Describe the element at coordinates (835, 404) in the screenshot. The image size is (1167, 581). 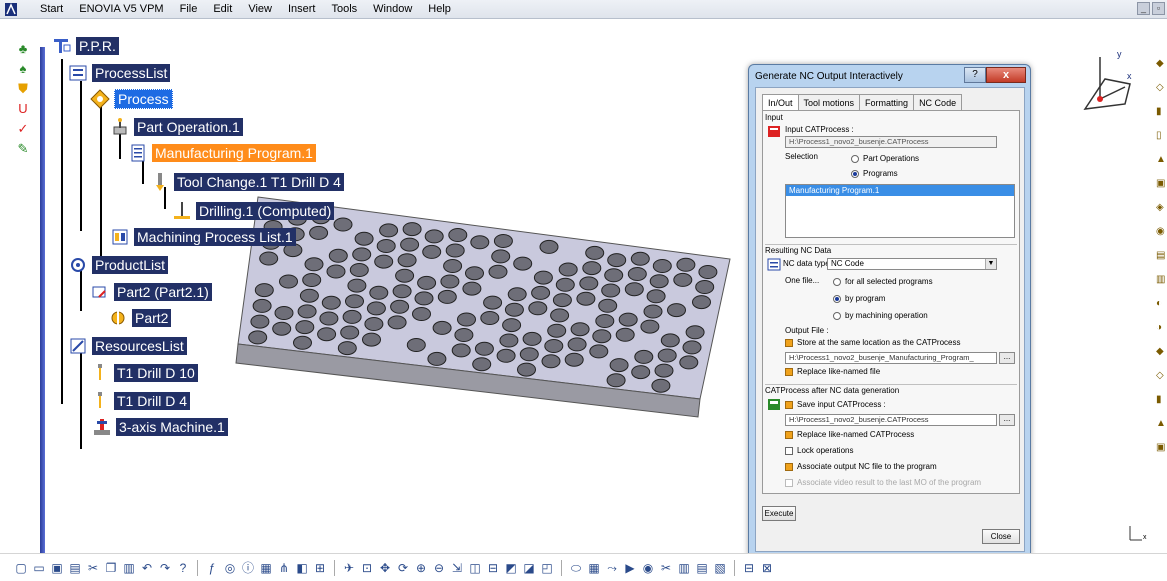
I see `save-input-catprocess-checkbox: Save input CATProcess :` at that location.